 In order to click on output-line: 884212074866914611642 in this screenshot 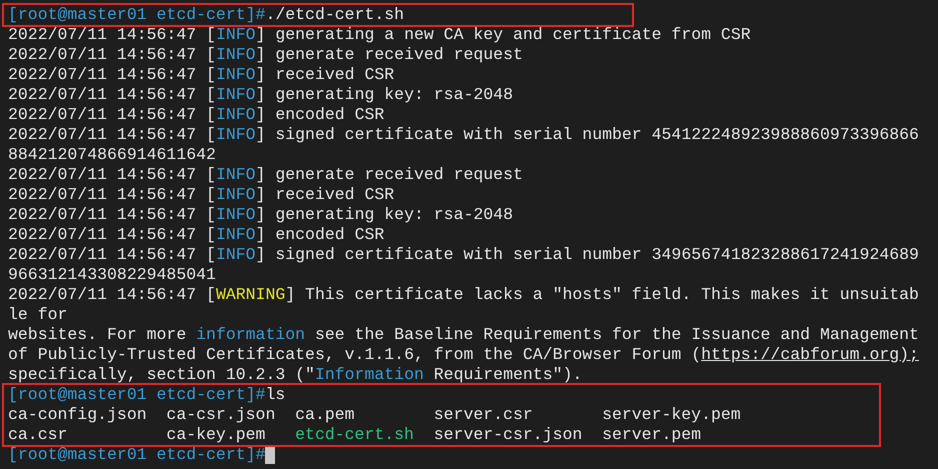, I will do `click(112, 155)`.